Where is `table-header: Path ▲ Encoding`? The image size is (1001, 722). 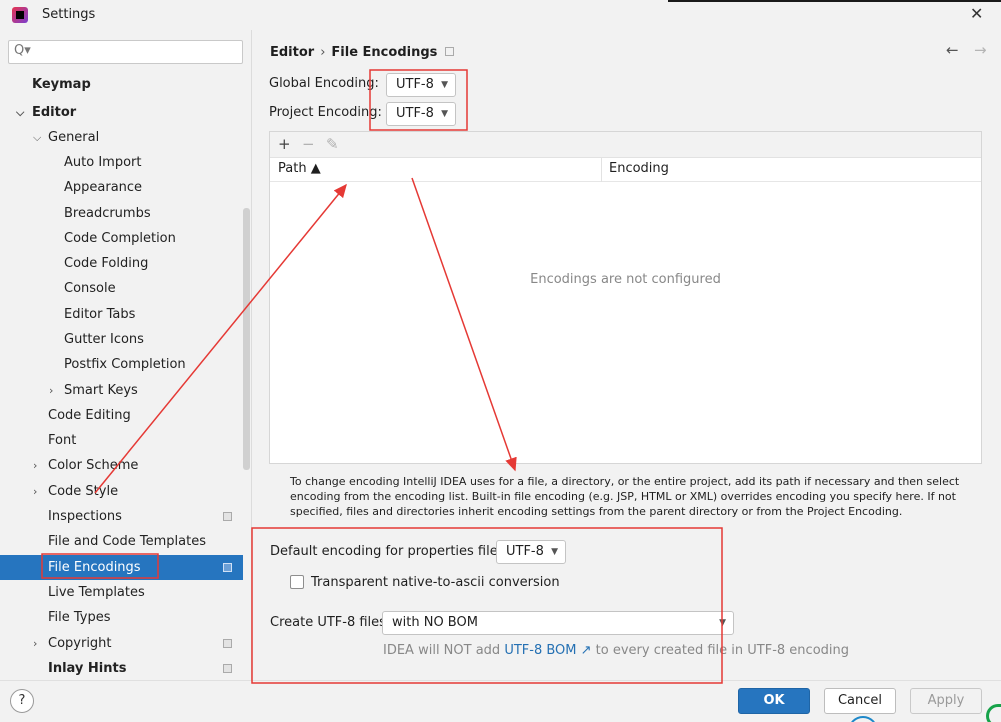 table-header: Path ▲ Encoding is located at coordinates (625, 170).